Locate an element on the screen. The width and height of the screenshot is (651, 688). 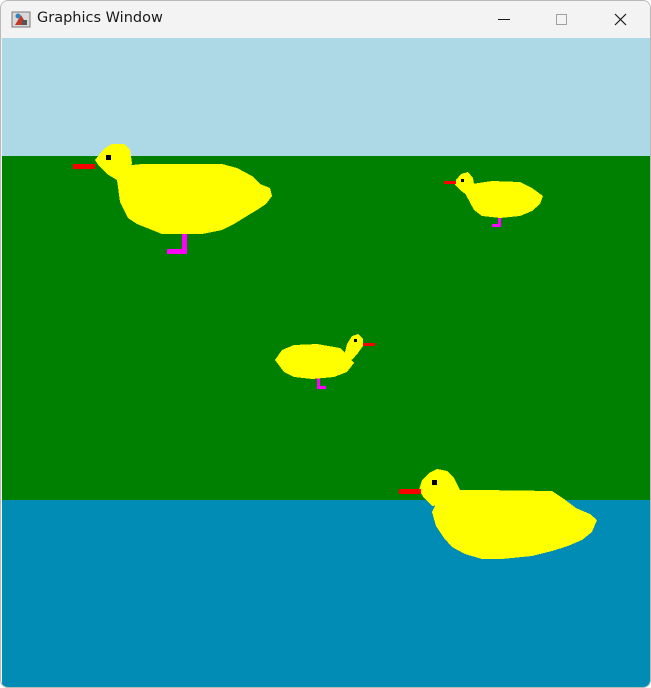
close-icon is located at coordinates (620, 19).